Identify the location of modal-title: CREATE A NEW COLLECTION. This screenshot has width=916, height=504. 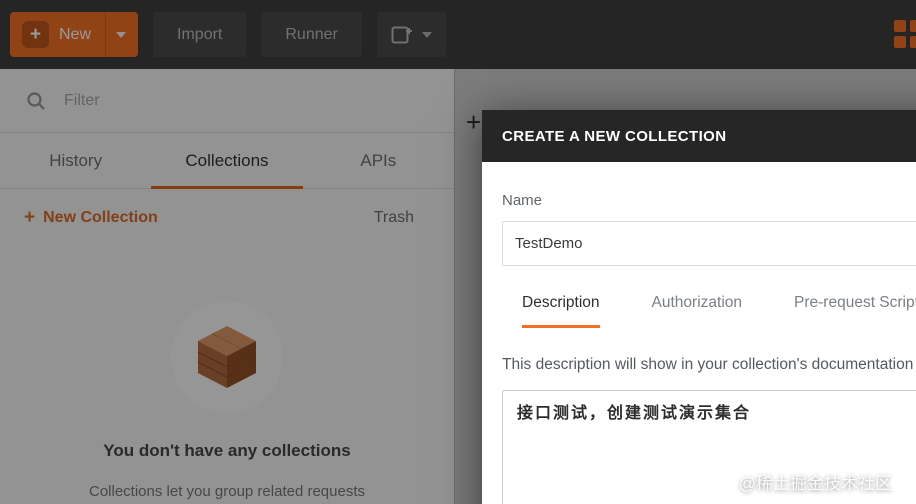
(614, 136).